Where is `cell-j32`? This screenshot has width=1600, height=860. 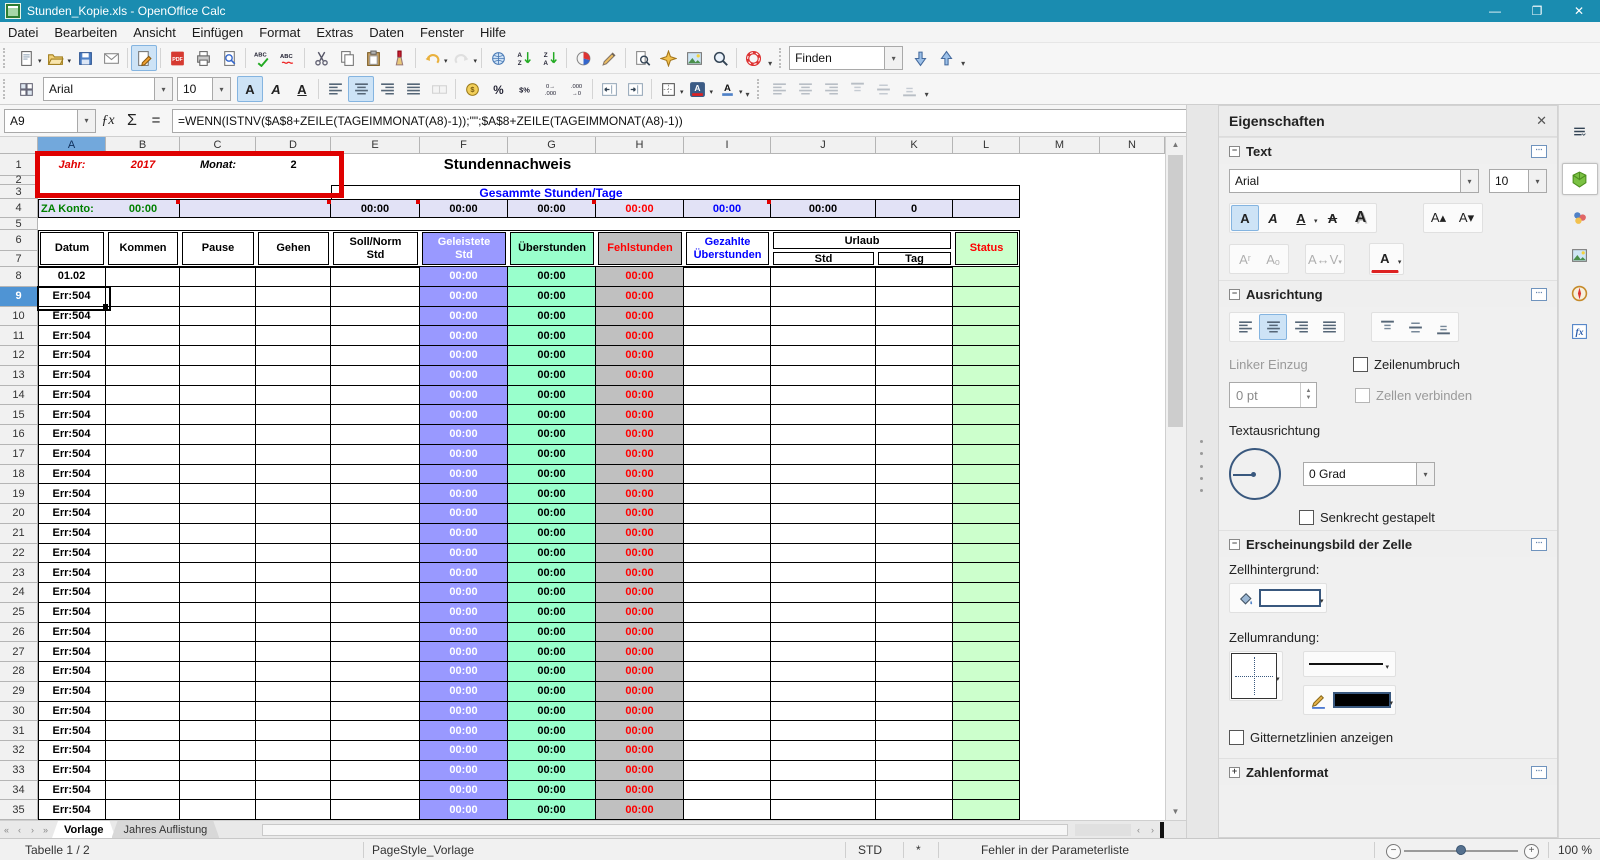 cell-j32 is located at coordinates (823, 751).